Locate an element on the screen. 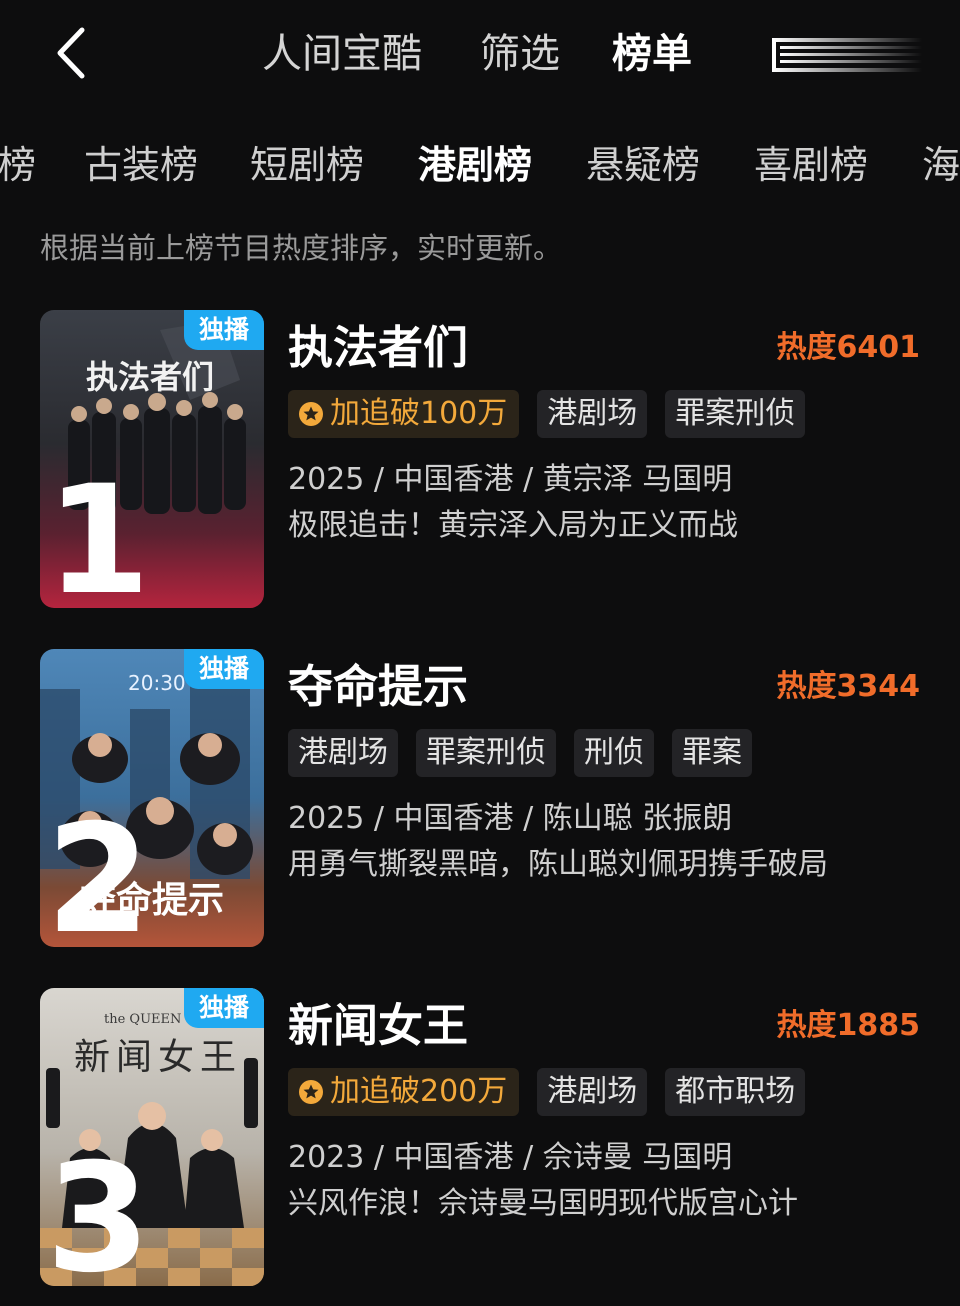 Image resolution: width=960 pixels, height=1306 pixels. poster-time-text: 20:30 is located at coordinates (157, 683).